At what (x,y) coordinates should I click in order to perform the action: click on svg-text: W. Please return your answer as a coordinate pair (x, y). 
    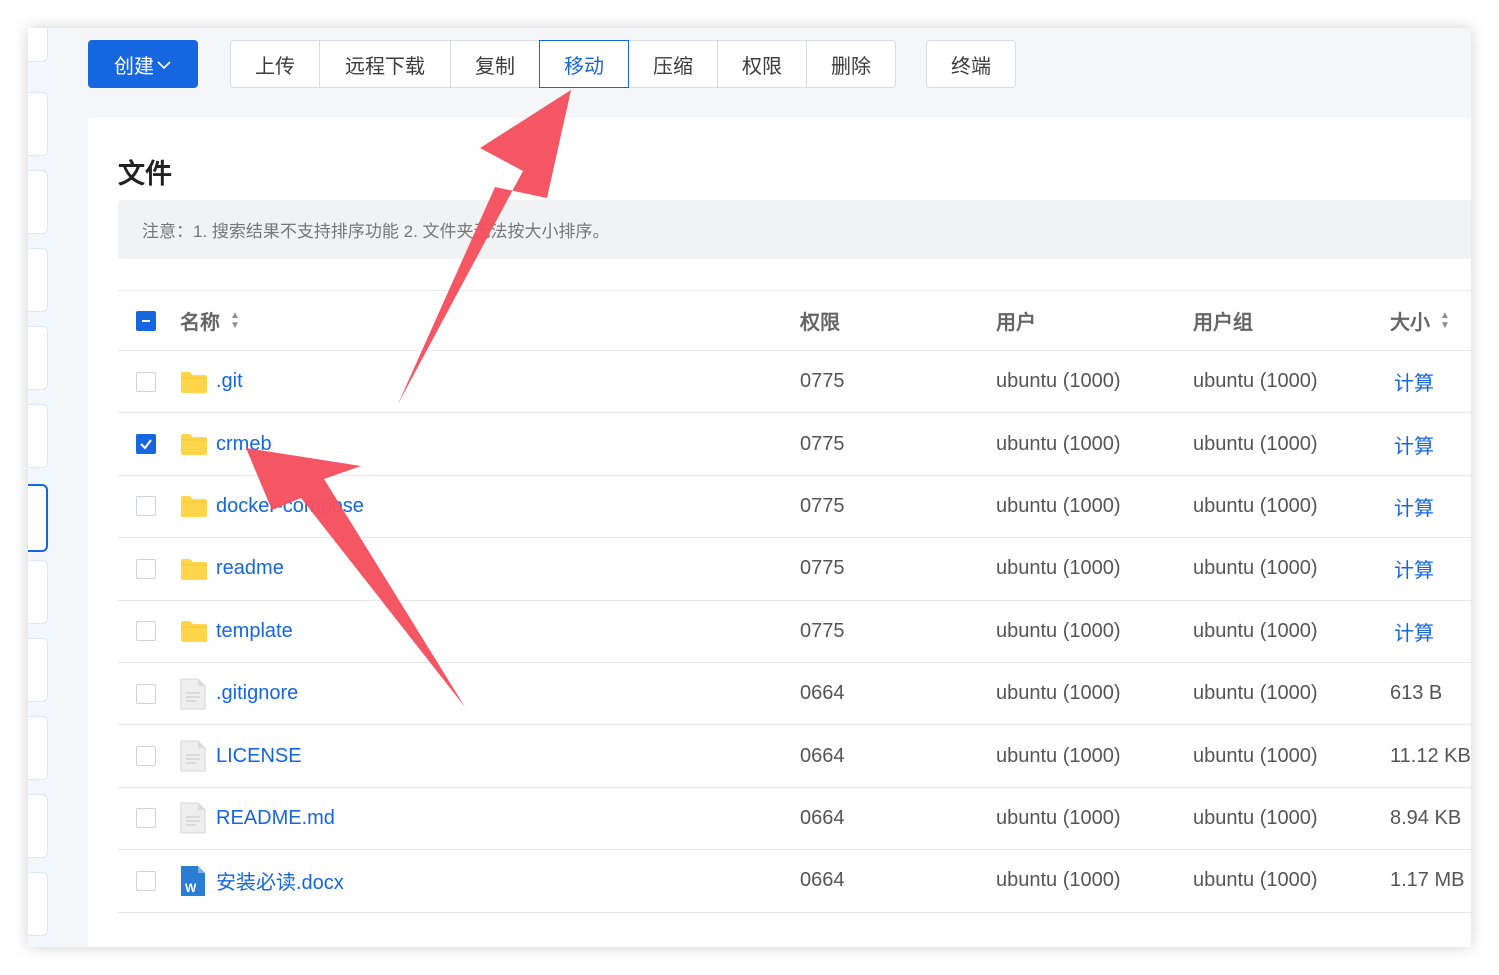
    Looking at the image, I should click on (191, 888).